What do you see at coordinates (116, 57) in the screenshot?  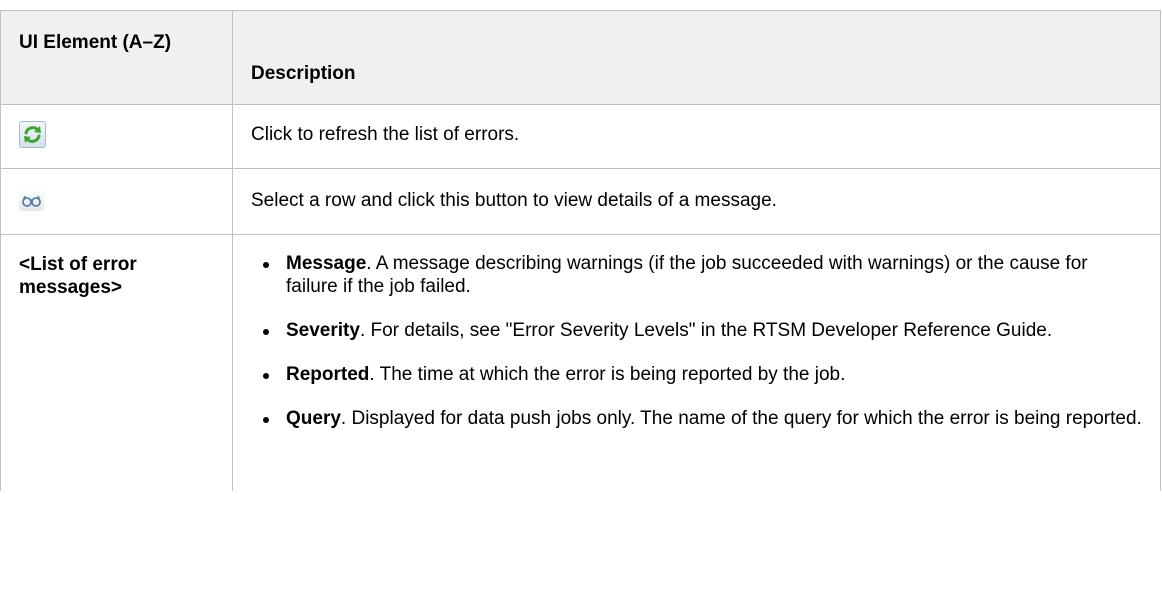 I see `header-ui-element: UI Element (A–Z)` at bounding box center [116, 57].